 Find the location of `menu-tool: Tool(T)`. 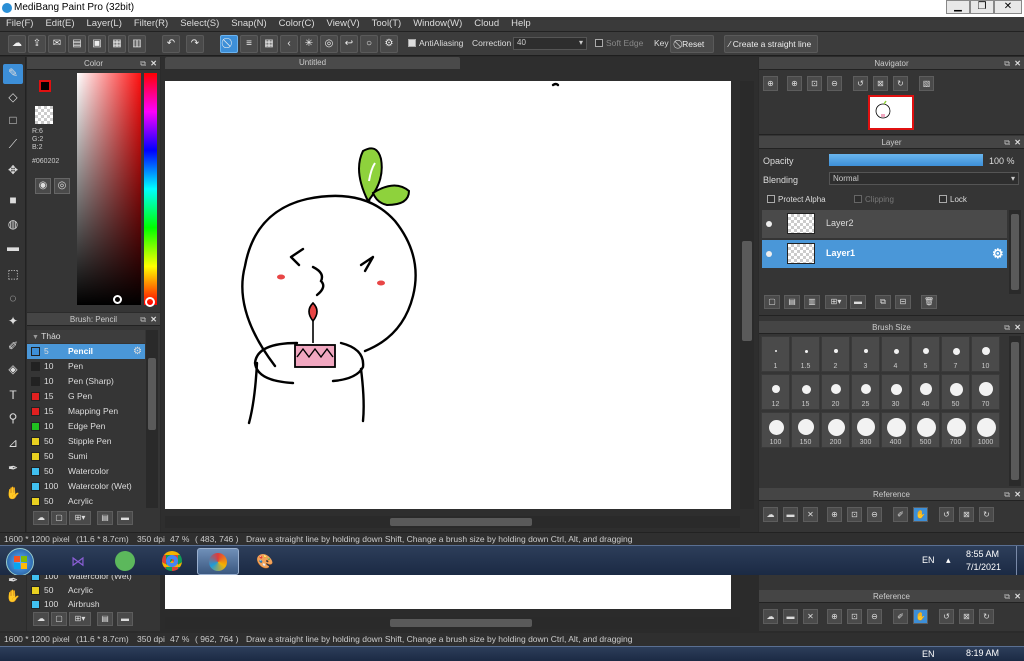

menu-tool: Tool(T) is located at coordinates (387, 23).